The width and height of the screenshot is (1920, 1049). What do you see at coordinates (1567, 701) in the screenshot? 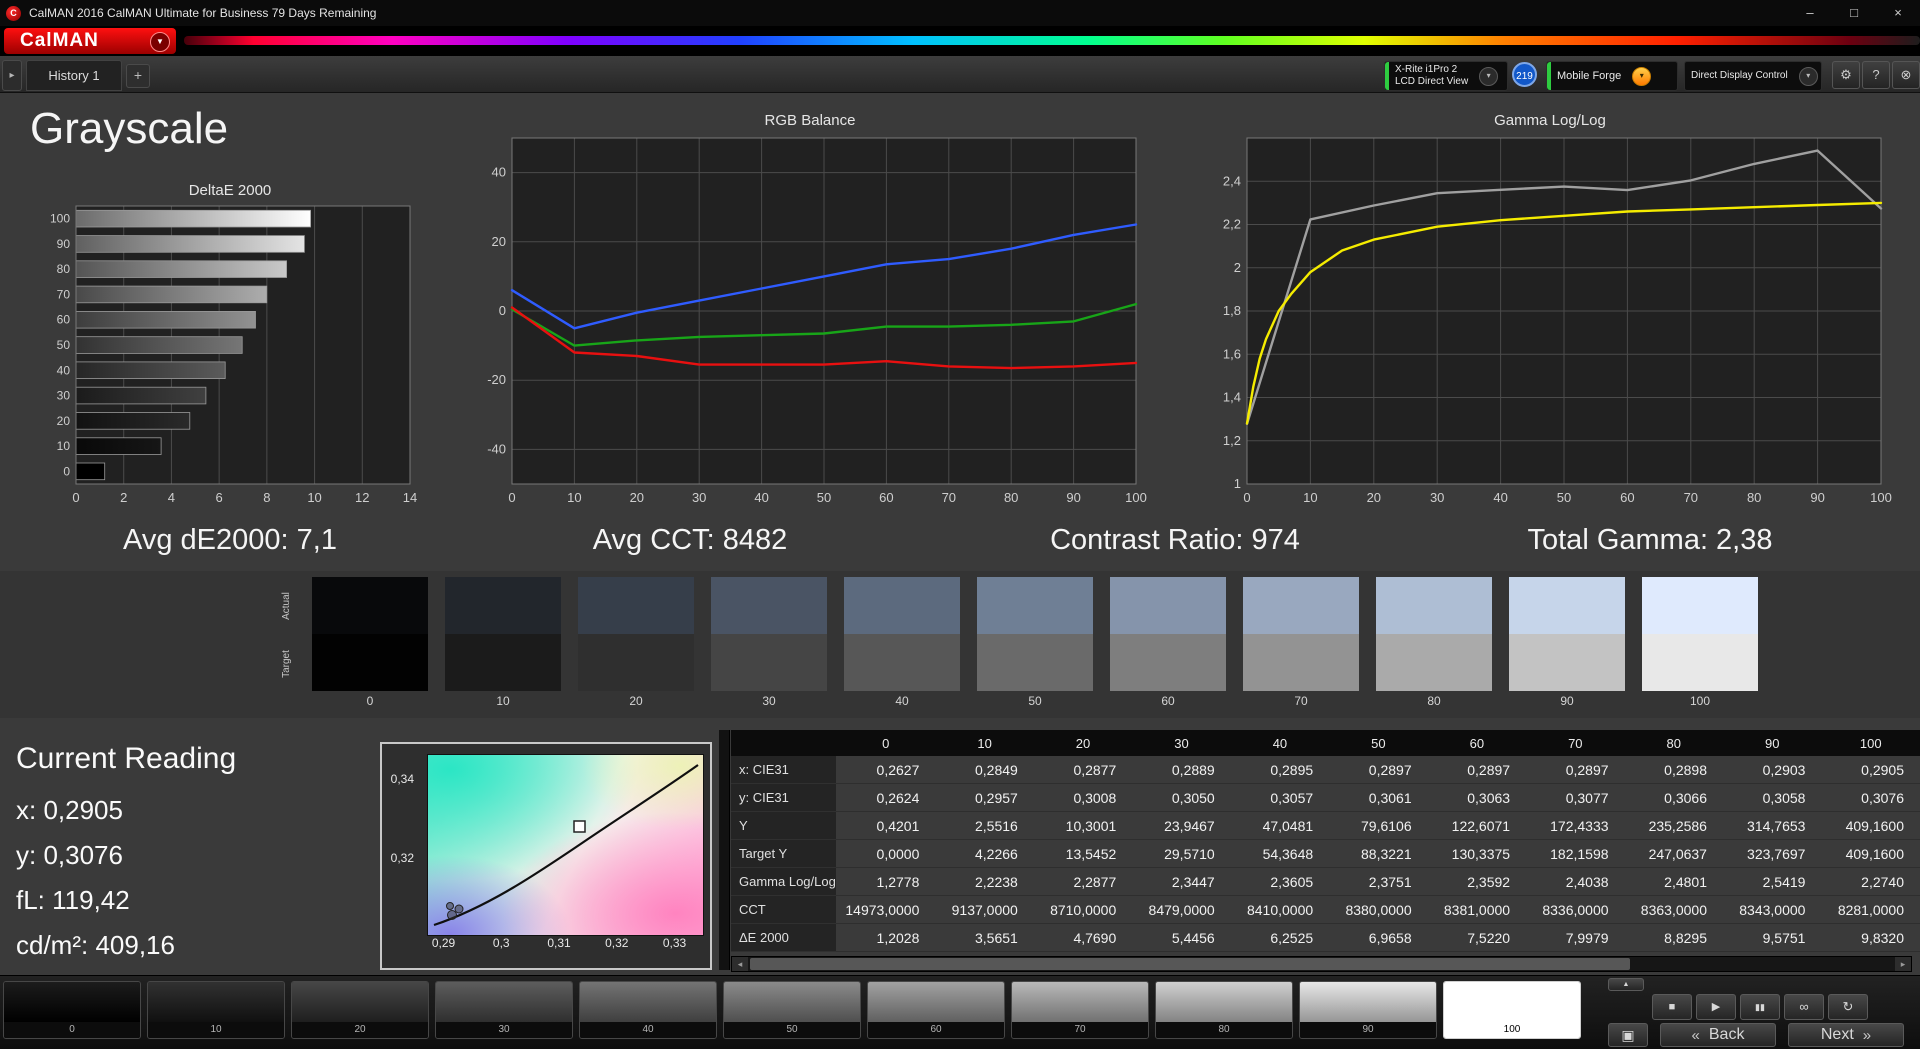
I see `swatch-label: 90` at bounding box center [1567, 701].